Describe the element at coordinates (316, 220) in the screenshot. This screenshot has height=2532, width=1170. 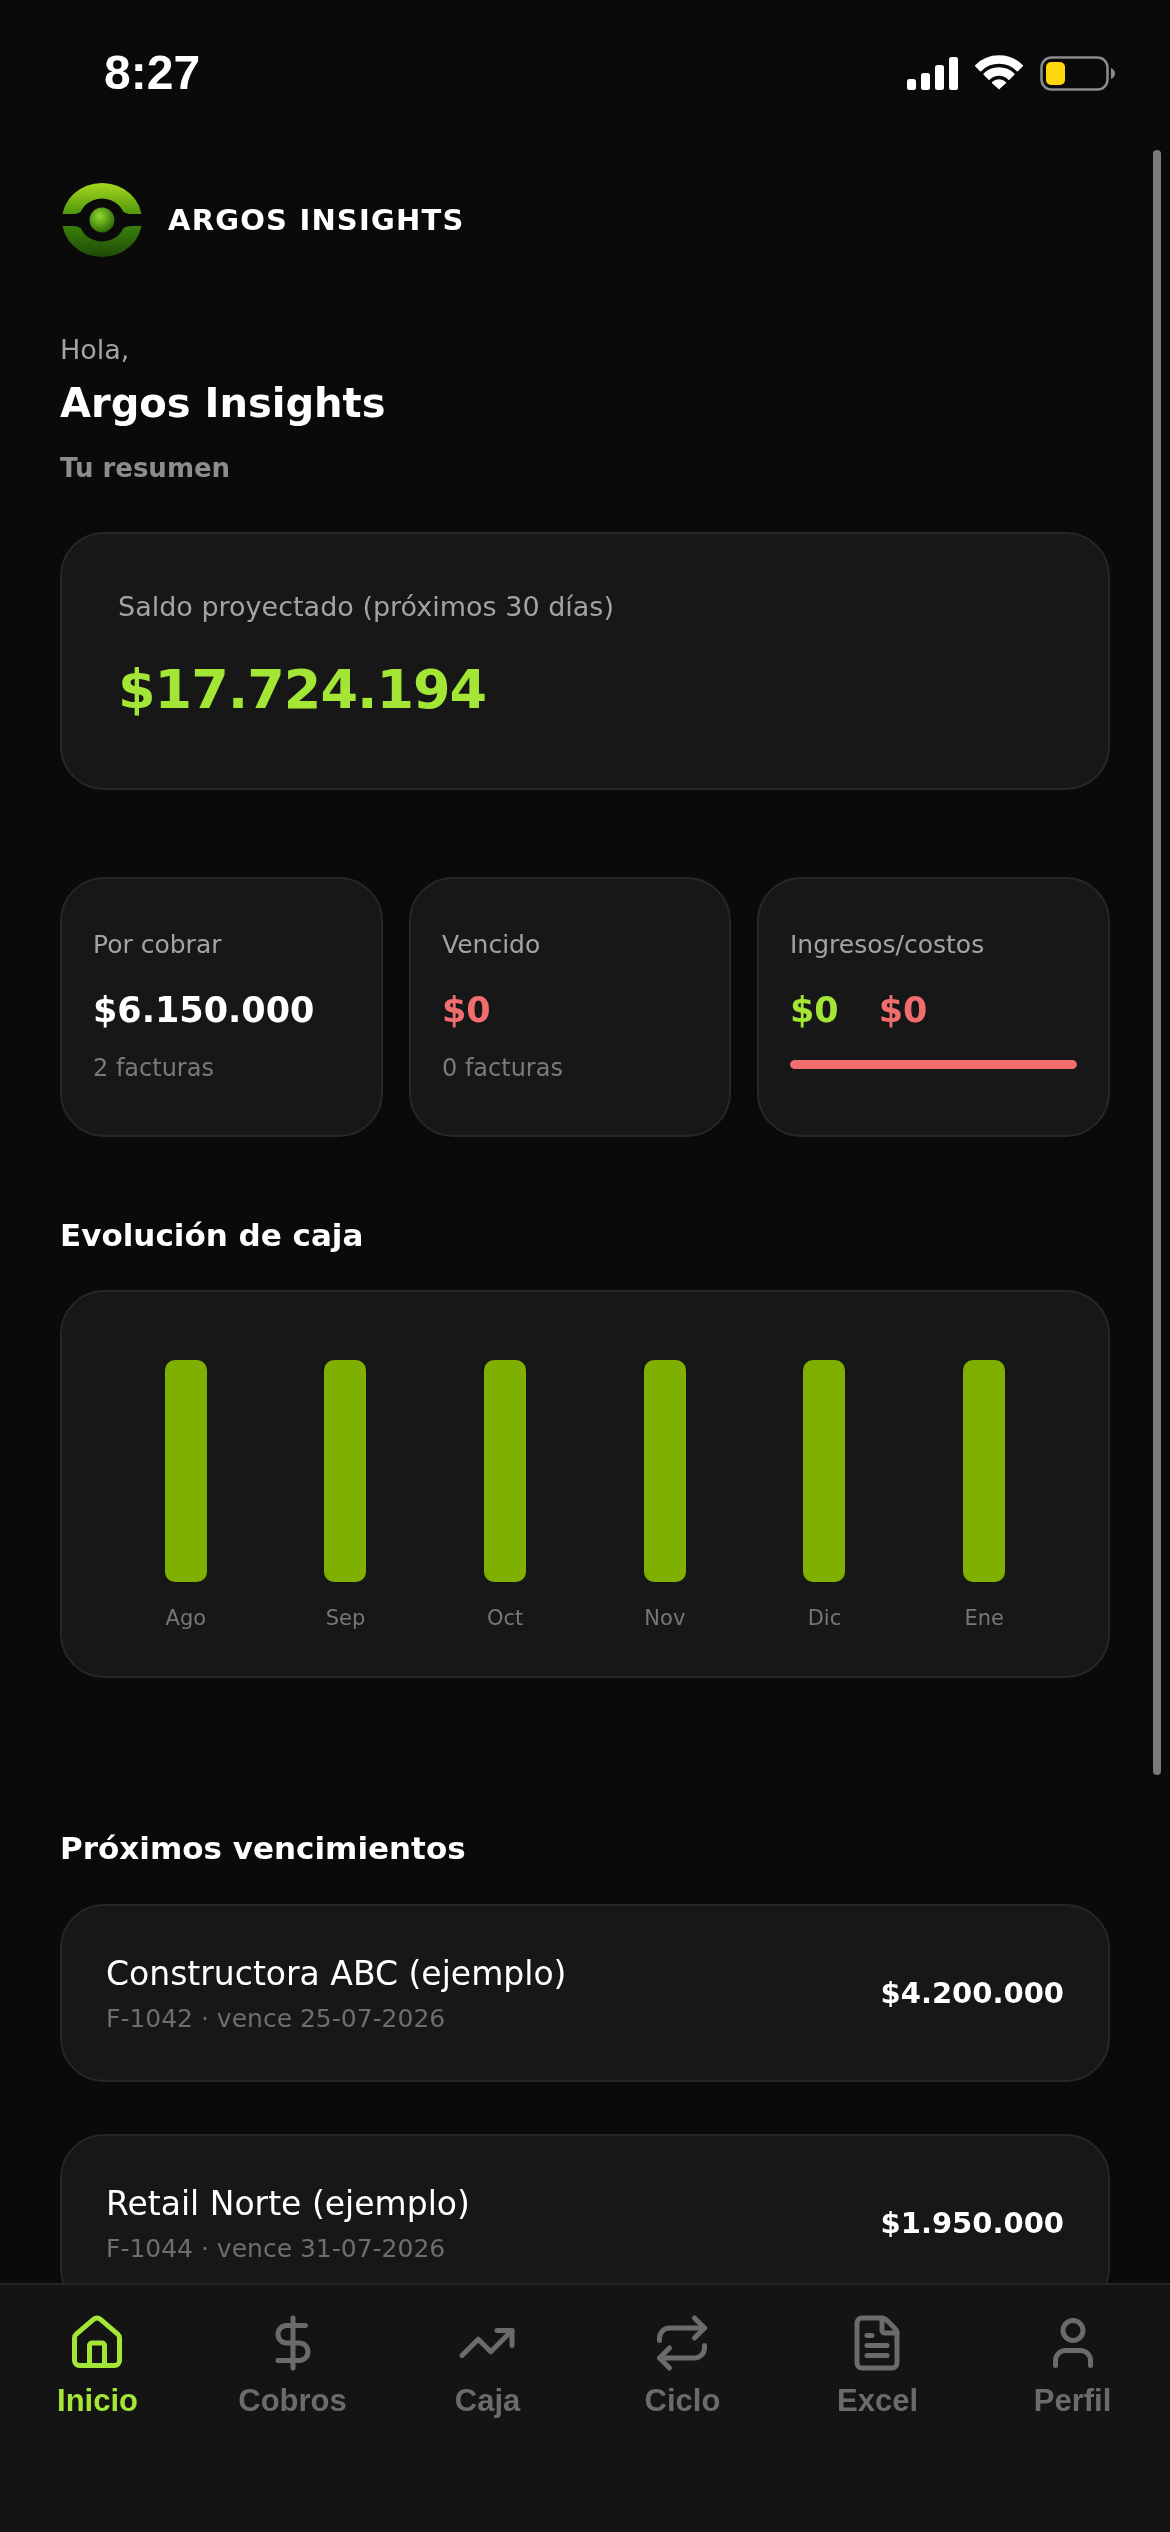
I see `app-name: ARGOS INSIGHTS` at that location.